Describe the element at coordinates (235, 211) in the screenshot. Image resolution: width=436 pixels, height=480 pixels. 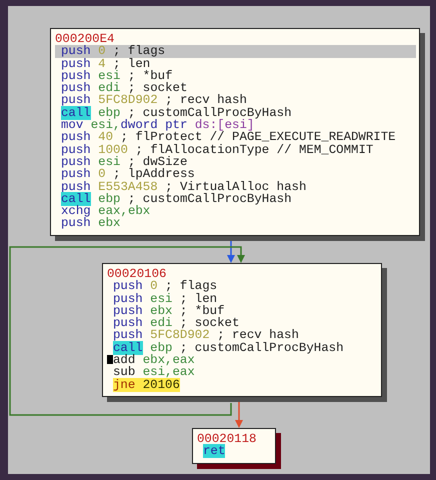
I see `code-line: xchg eax,ebx` at that location.